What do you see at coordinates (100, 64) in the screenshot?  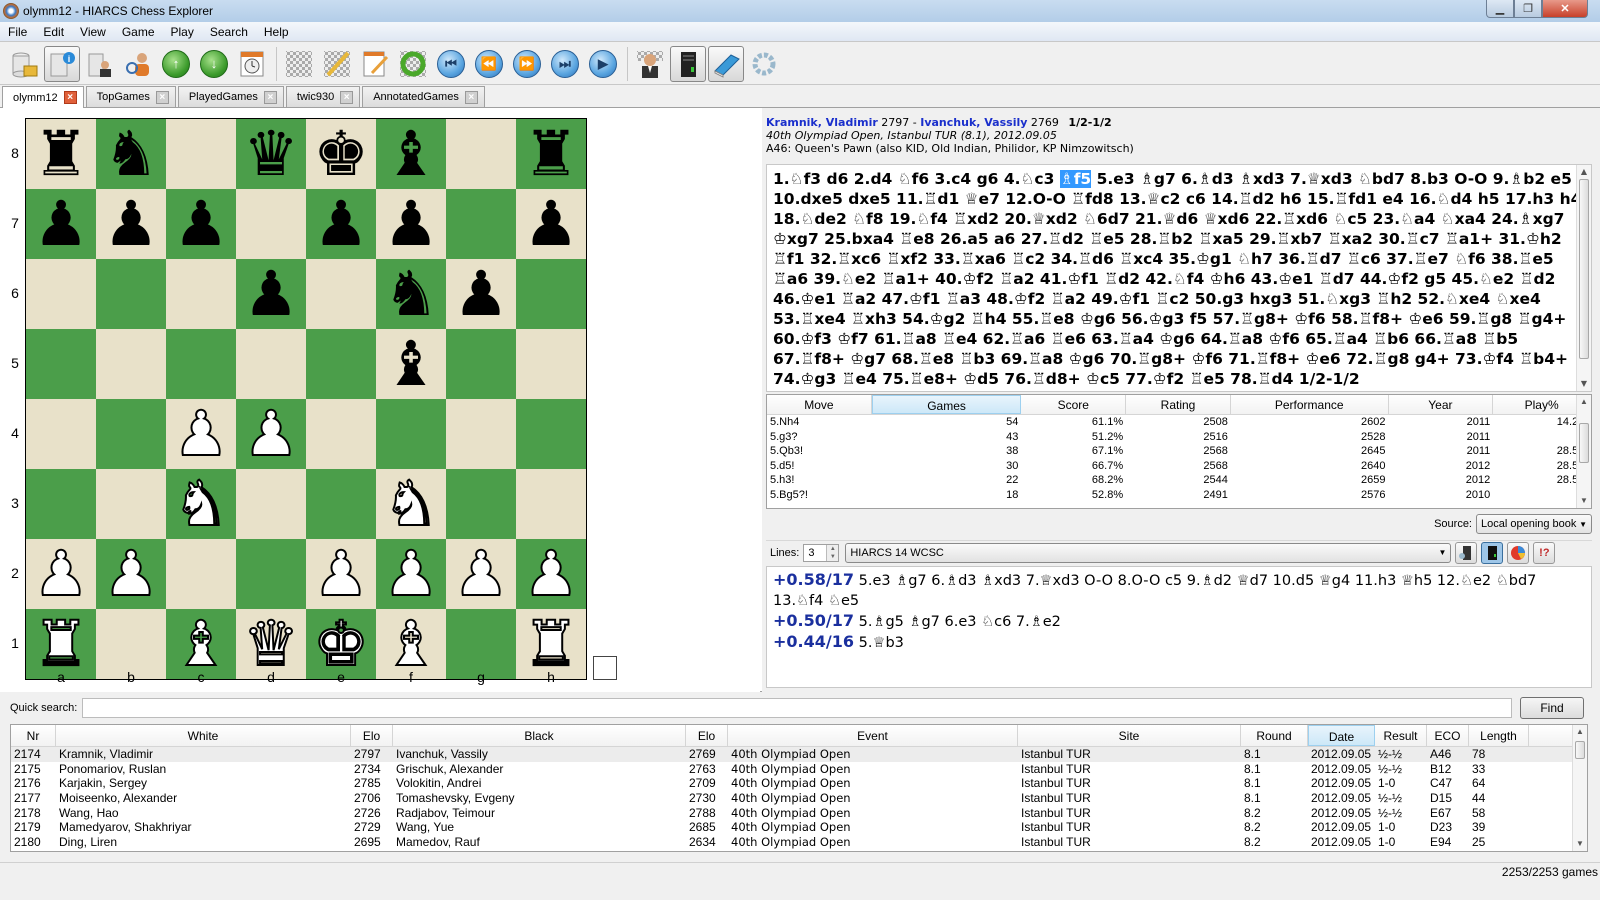 I see `database-player-button` at bounding box center [100, 64].